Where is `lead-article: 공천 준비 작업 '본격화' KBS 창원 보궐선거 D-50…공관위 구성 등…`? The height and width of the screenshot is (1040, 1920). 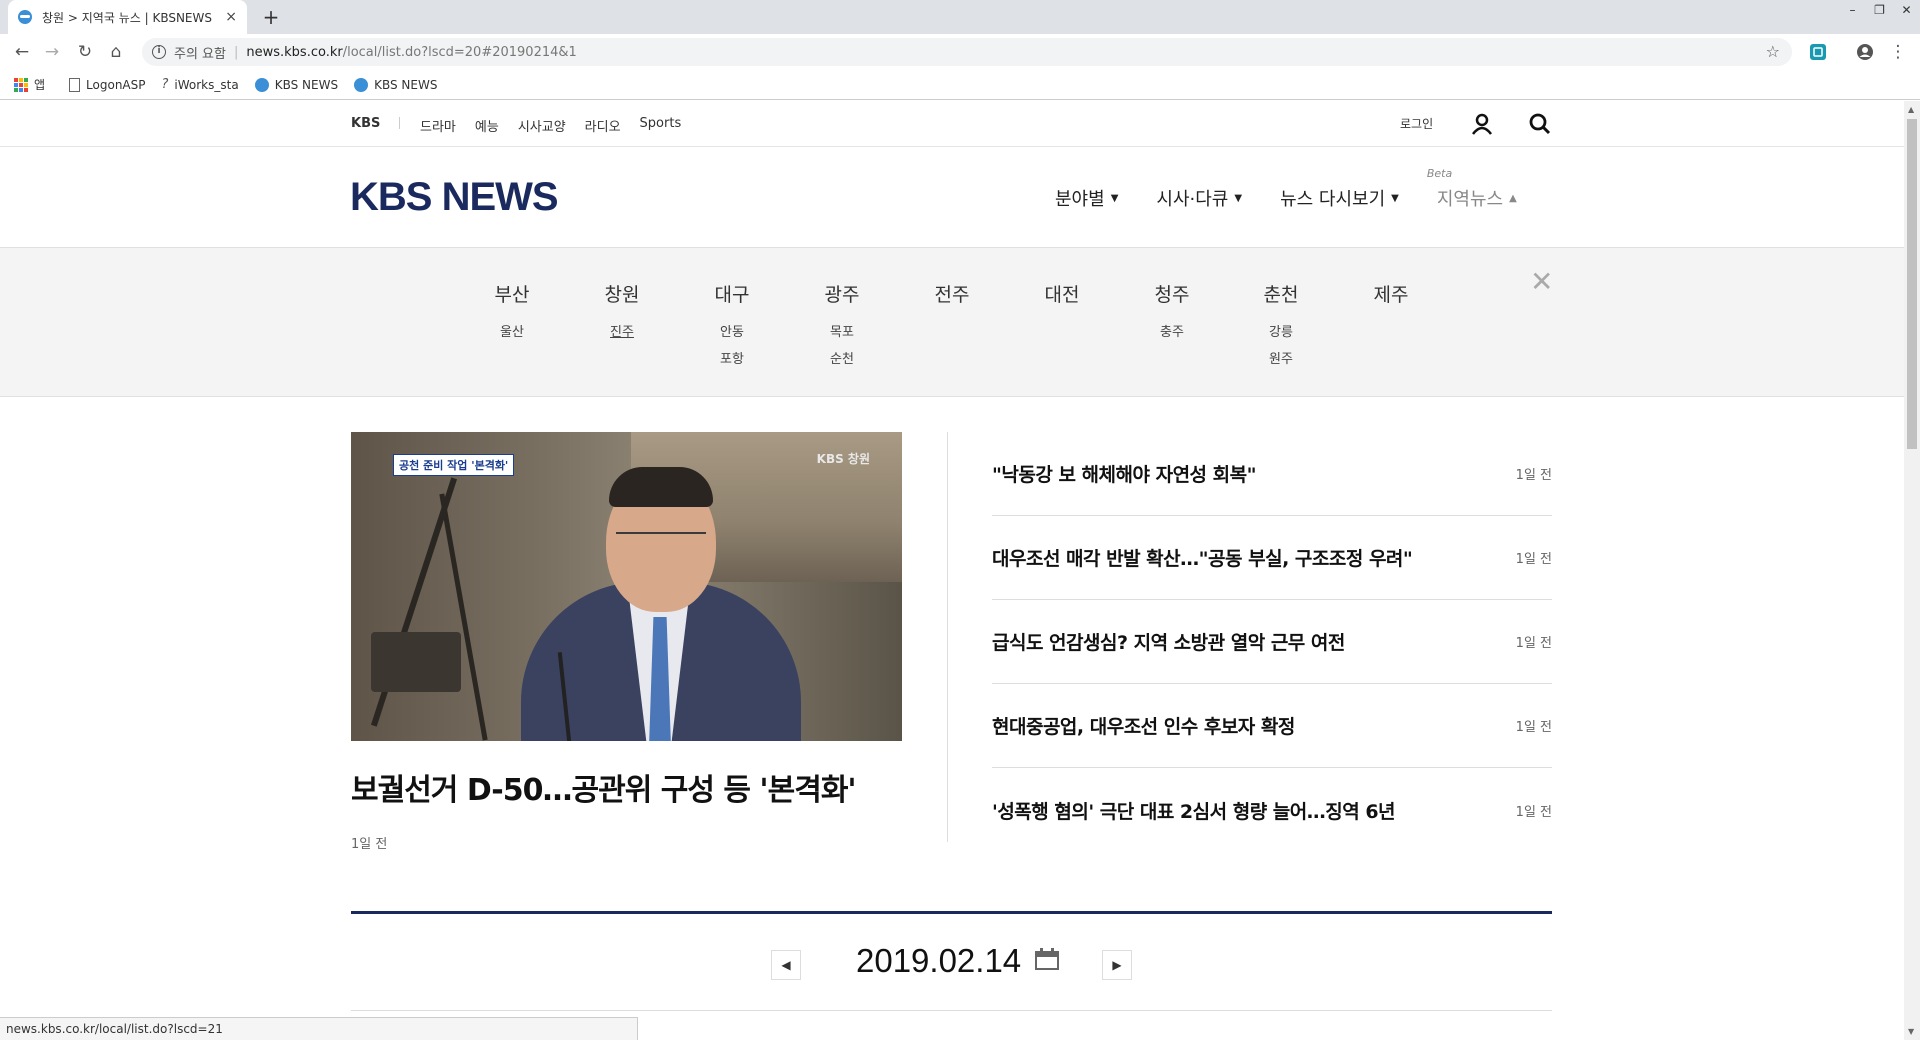
lead-article: 공천 준비 작업 '본격화' KBS 창원 보궐선거 D-50…공관위 구성 등… is located at coordinates (626, 642).